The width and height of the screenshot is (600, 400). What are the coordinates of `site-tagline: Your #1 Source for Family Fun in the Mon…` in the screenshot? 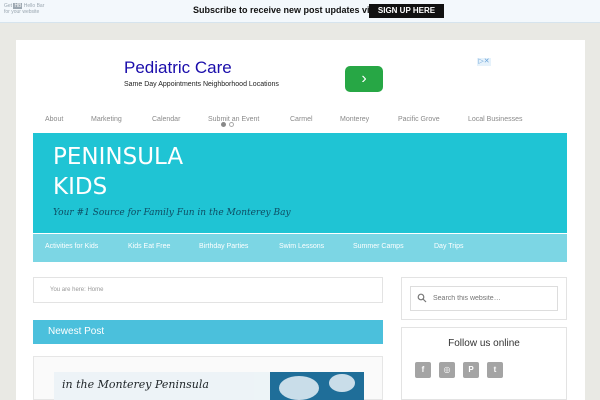 It's located at (172, 213).